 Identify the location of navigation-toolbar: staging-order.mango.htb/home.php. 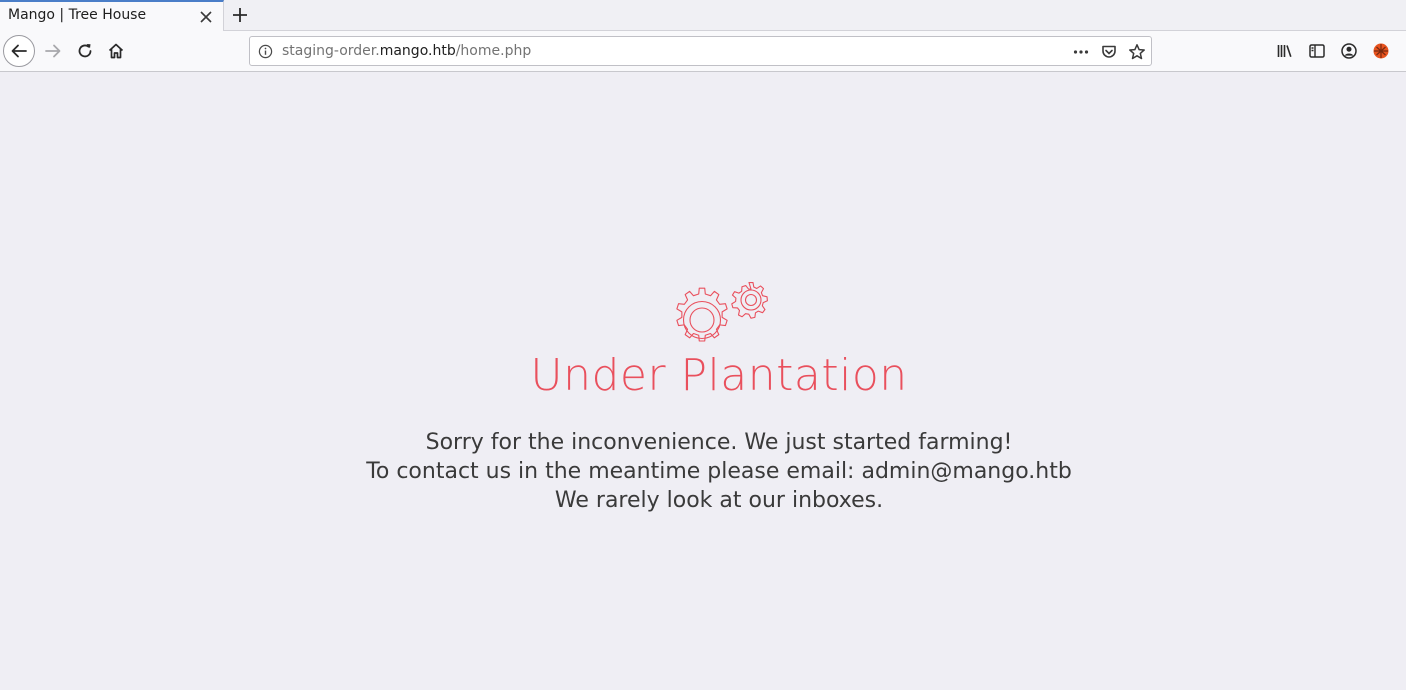
(703, 51).